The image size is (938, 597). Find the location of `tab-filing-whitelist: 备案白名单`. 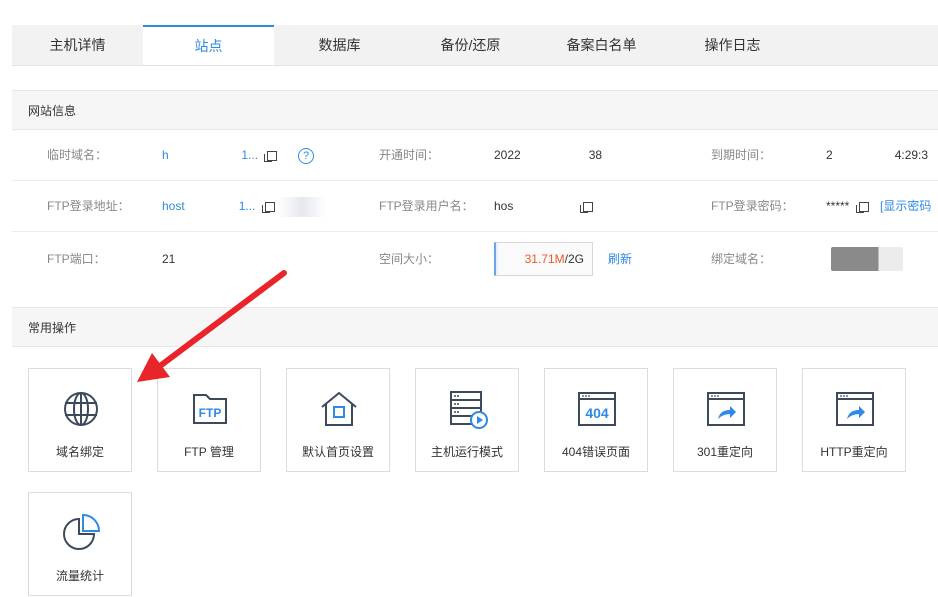

tab-filing-whitelist: 备案白名单 is located at coordinates (601, 45).